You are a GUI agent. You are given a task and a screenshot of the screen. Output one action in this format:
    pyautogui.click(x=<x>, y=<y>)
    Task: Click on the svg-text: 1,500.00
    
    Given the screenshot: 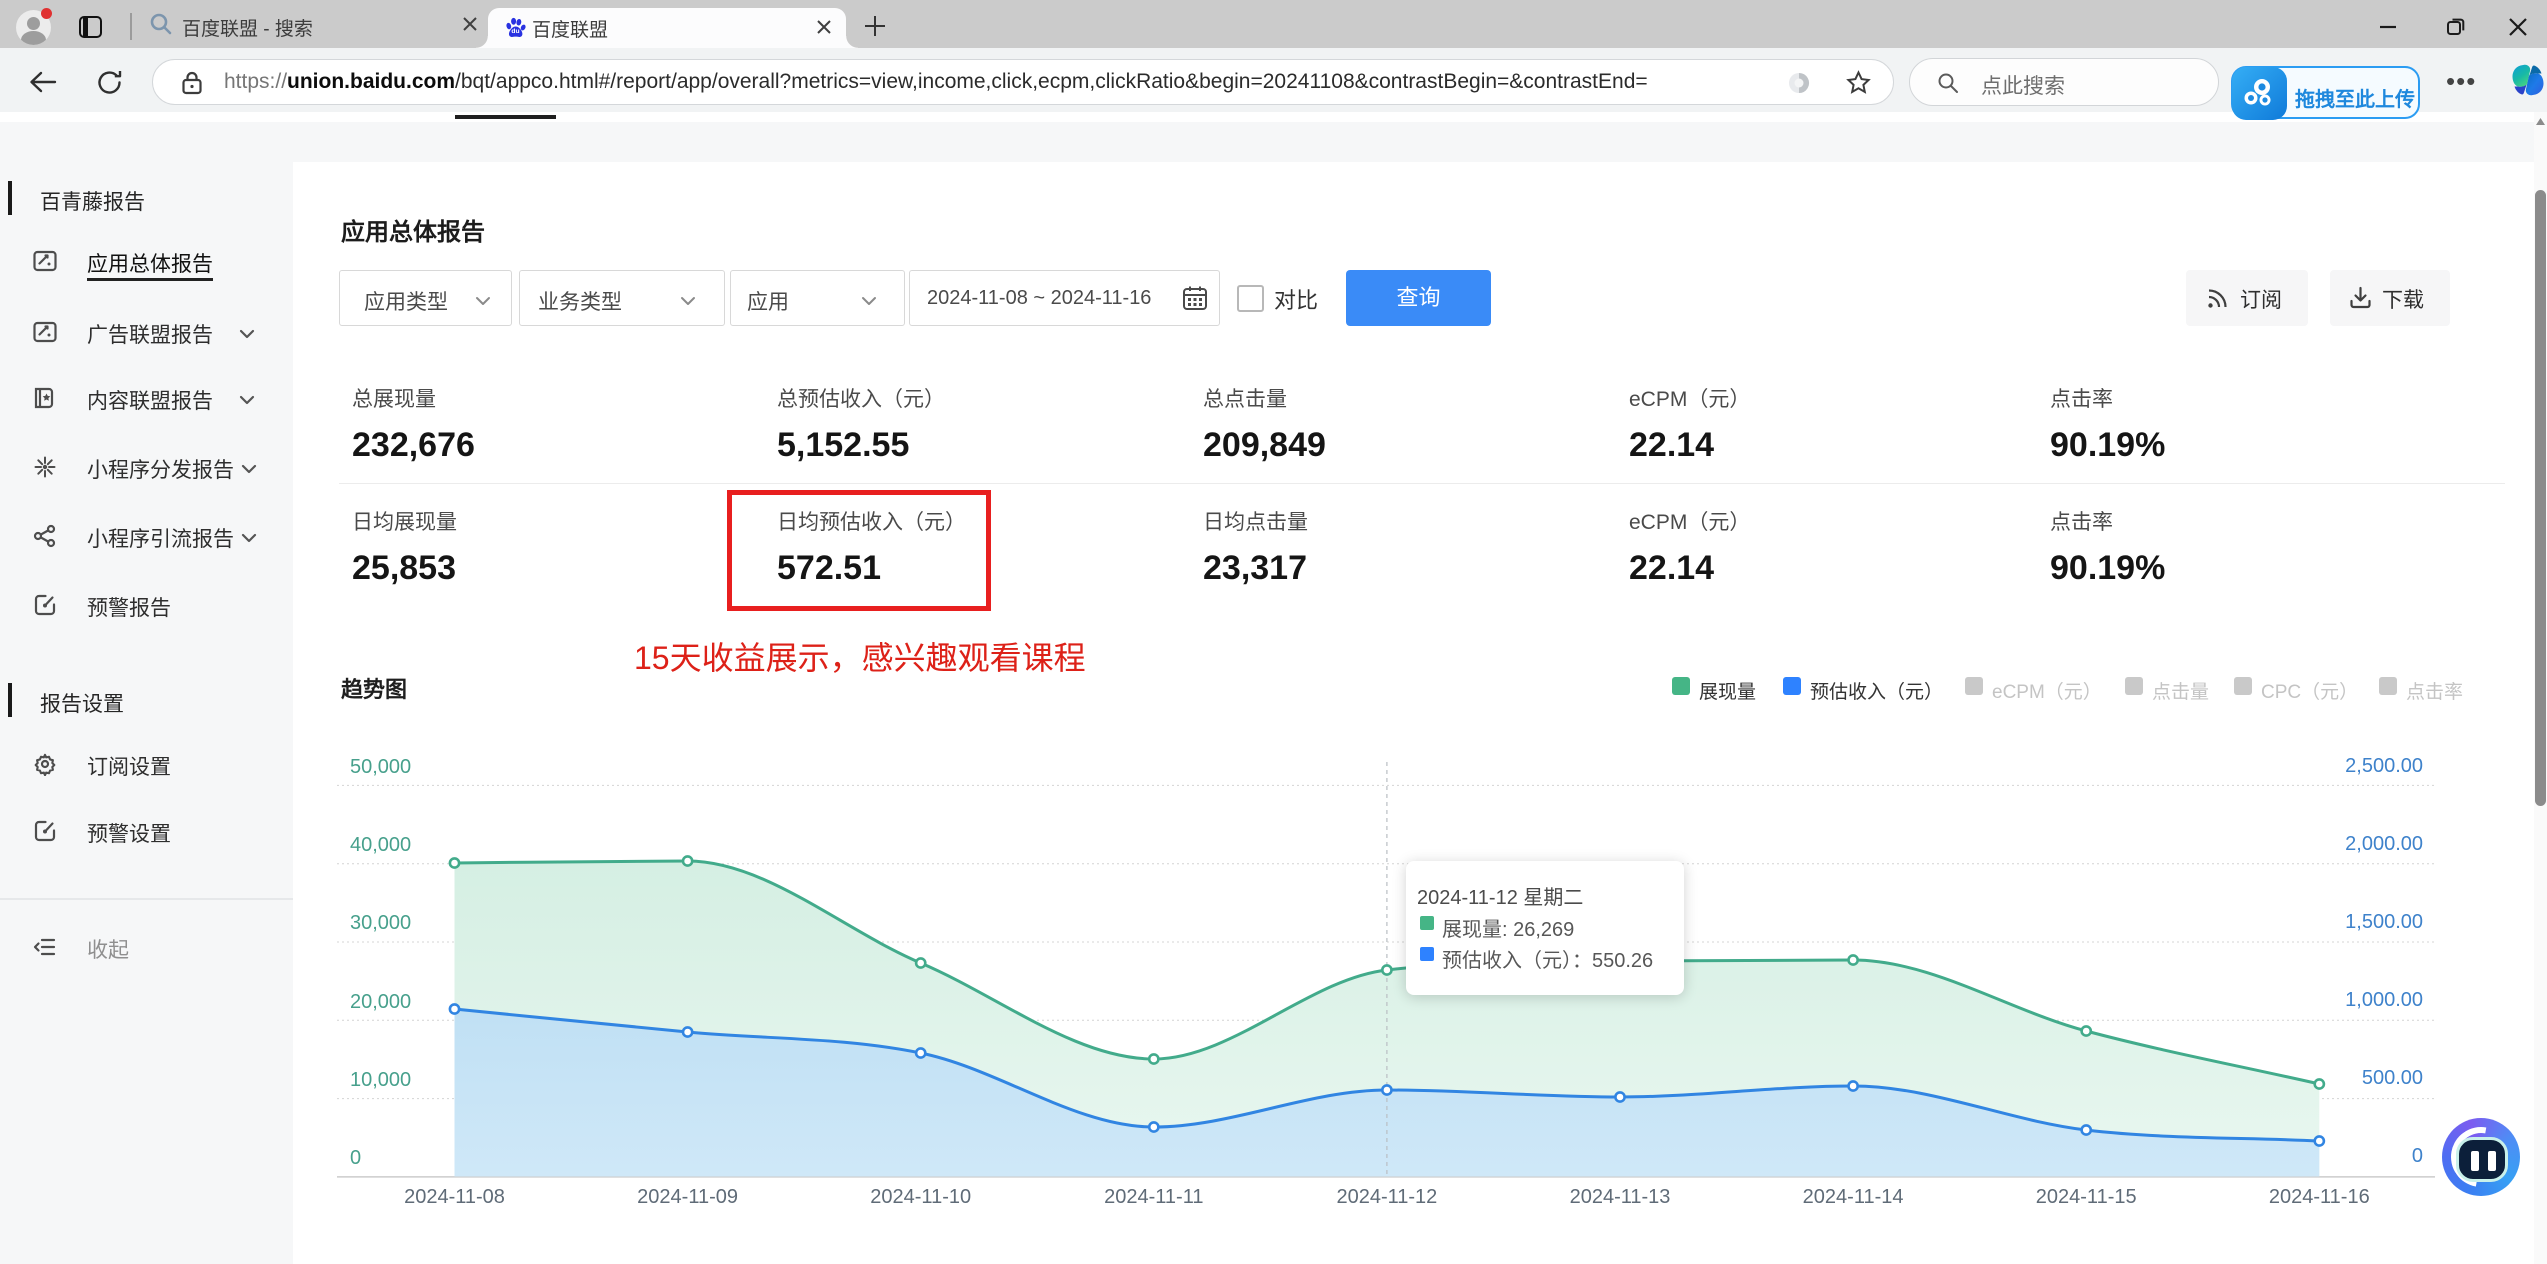 What is the action you would take?
    pyautogui.click(x=2384, y=922)
    